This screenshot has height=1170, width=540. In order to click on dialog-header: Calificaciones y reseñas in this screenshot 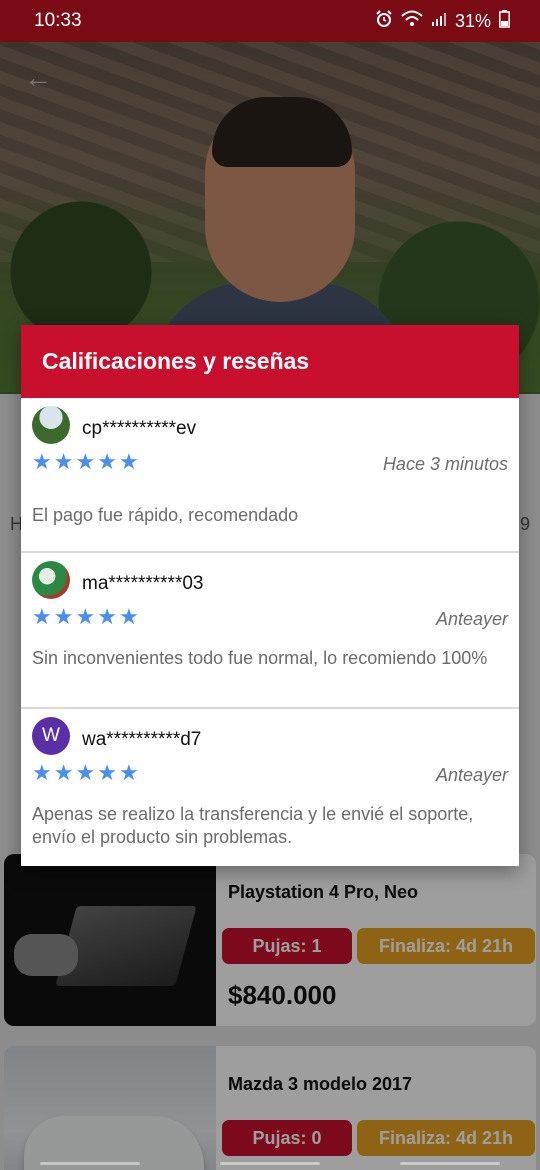, I will do `click(270, 361)`.